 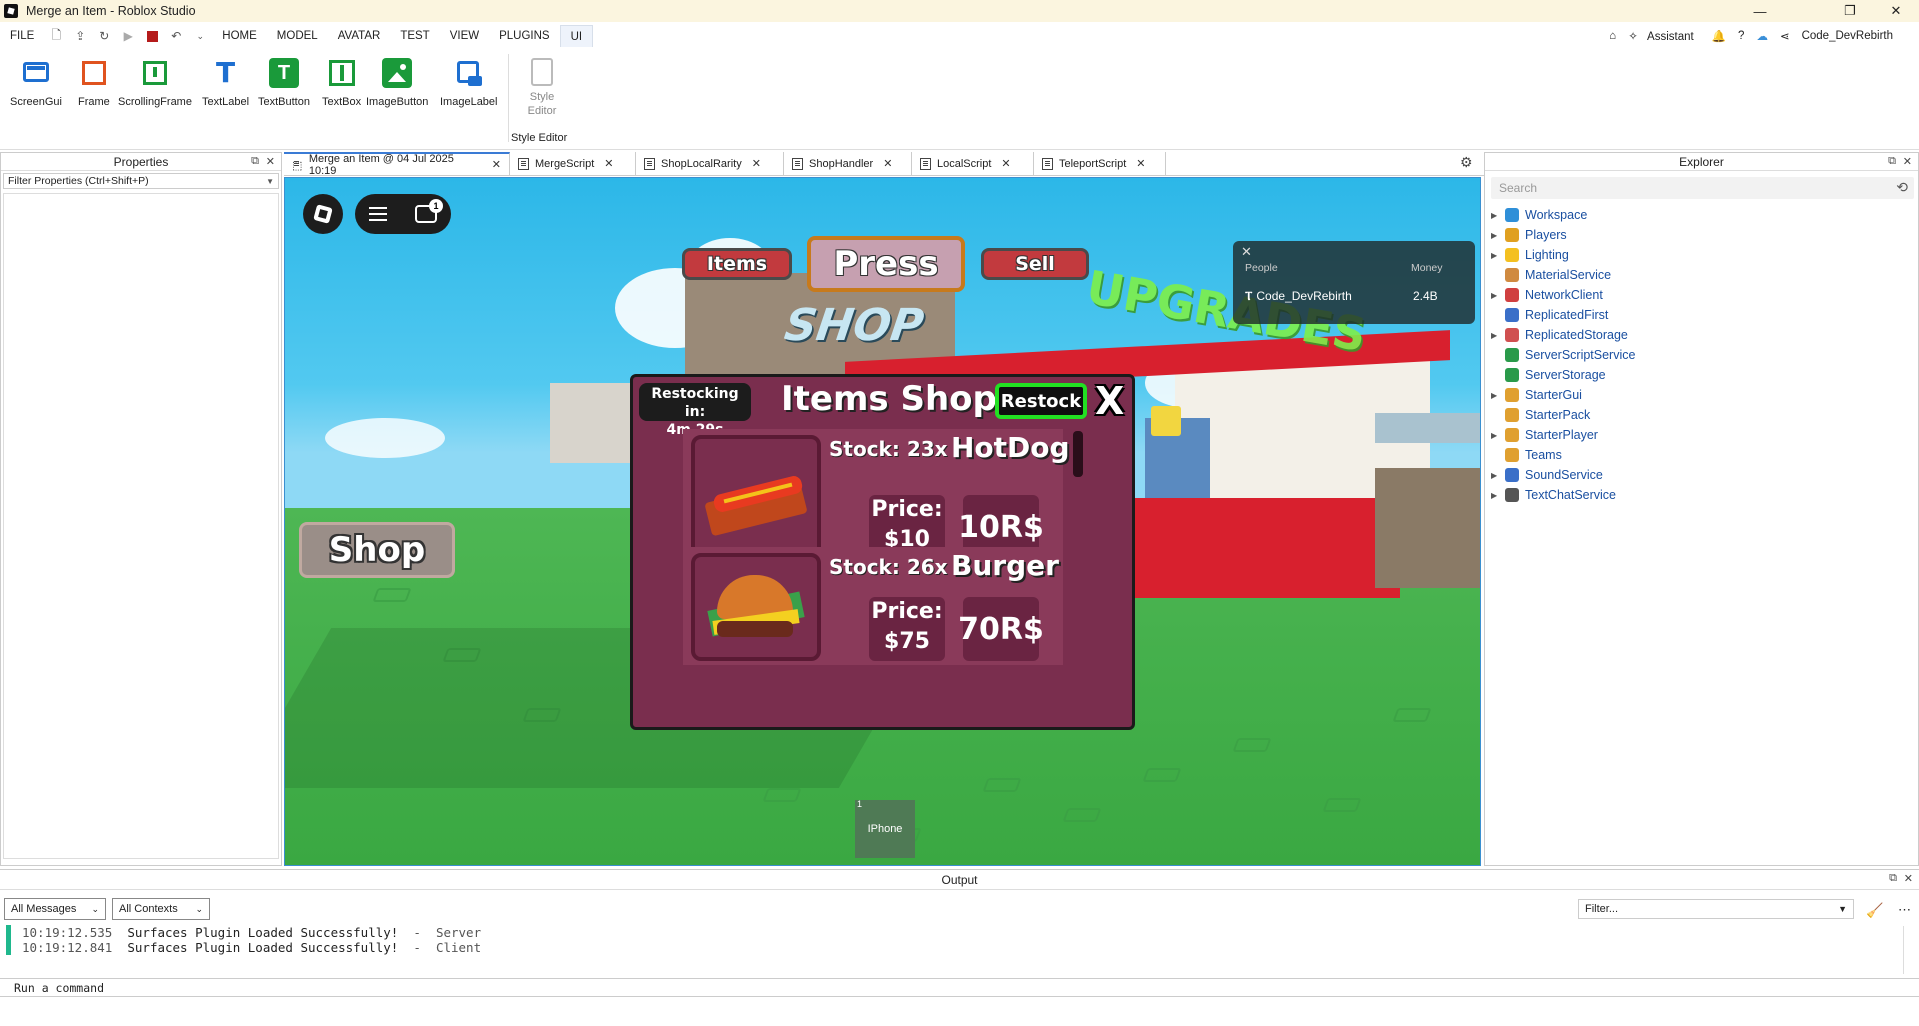 I want to click on tool-scrollingframe: ScrollingFrame, so click(x=155, y=83).